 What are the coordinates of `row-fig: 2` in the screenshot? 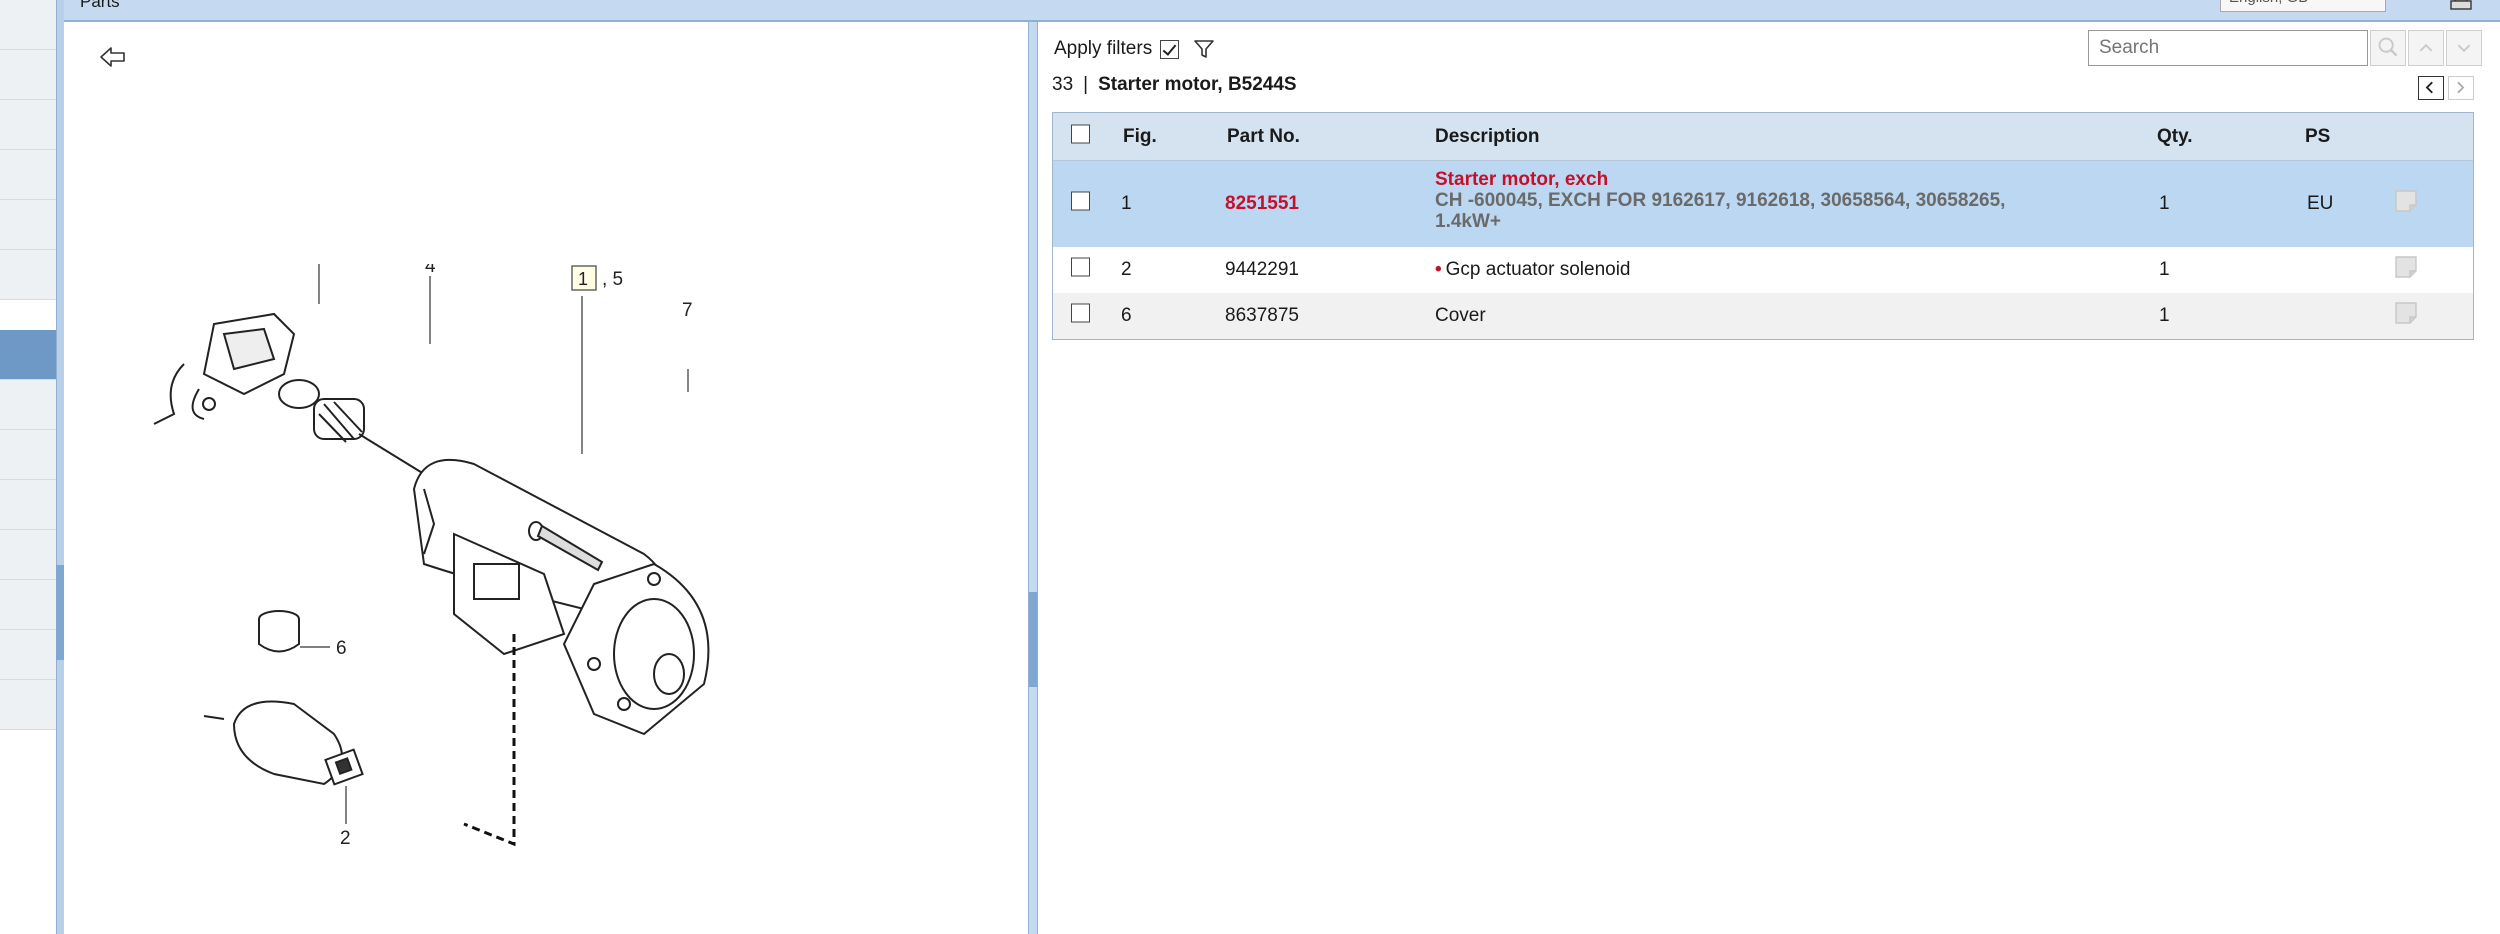 It's located at (1126, 269).